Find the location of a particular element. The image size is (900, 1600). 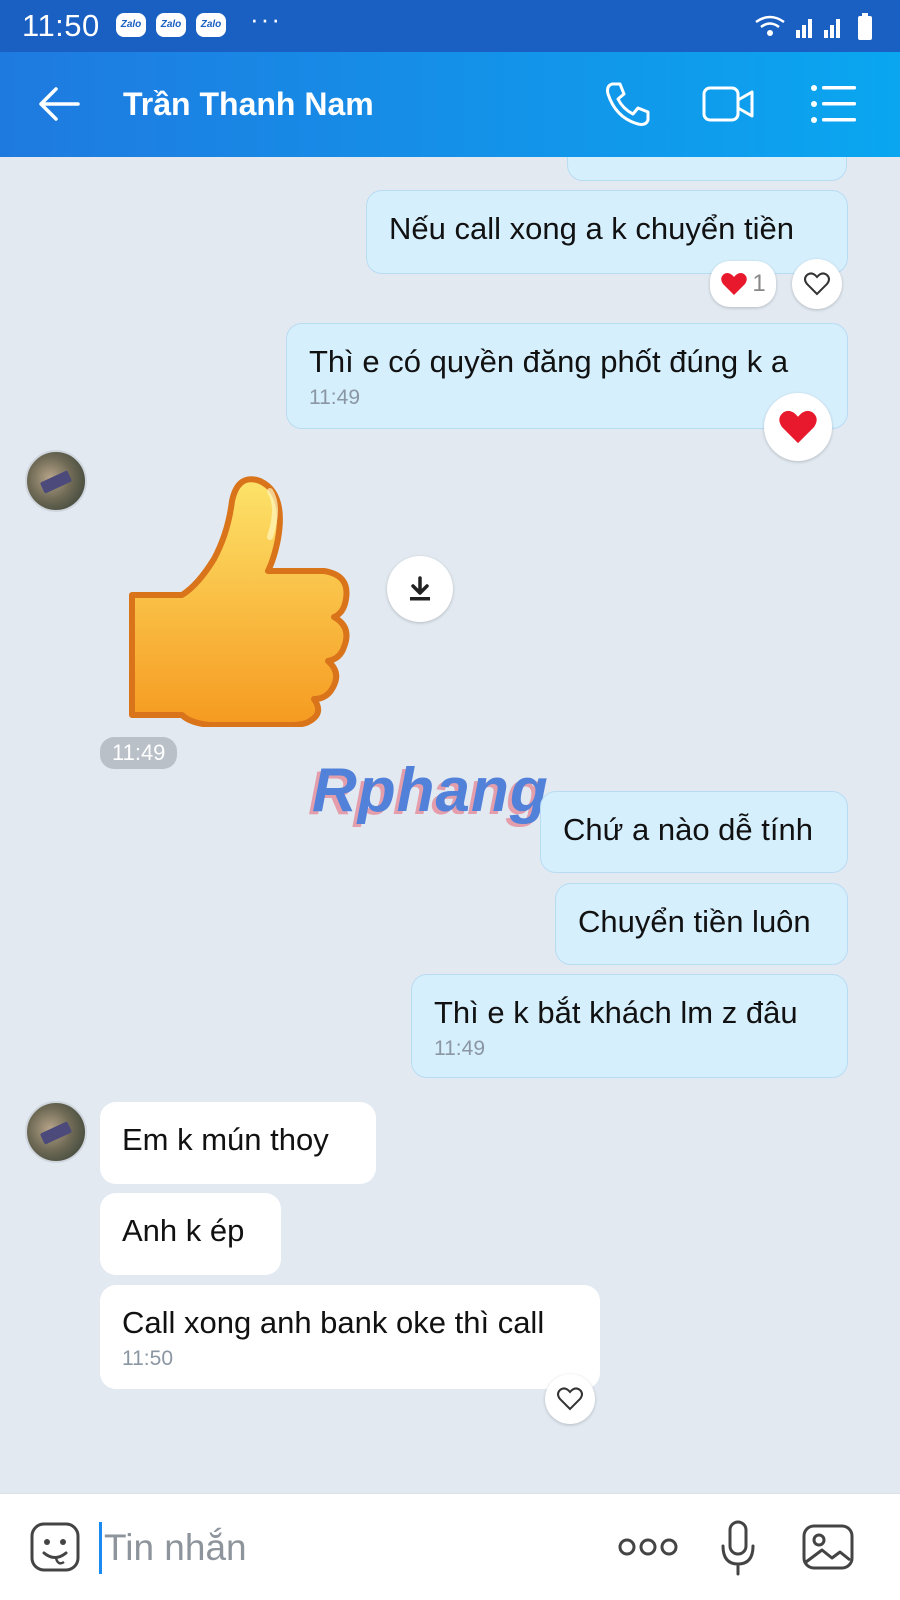

message-bubble: Chuyển tiền luôn is located at coordinates (701, 924).